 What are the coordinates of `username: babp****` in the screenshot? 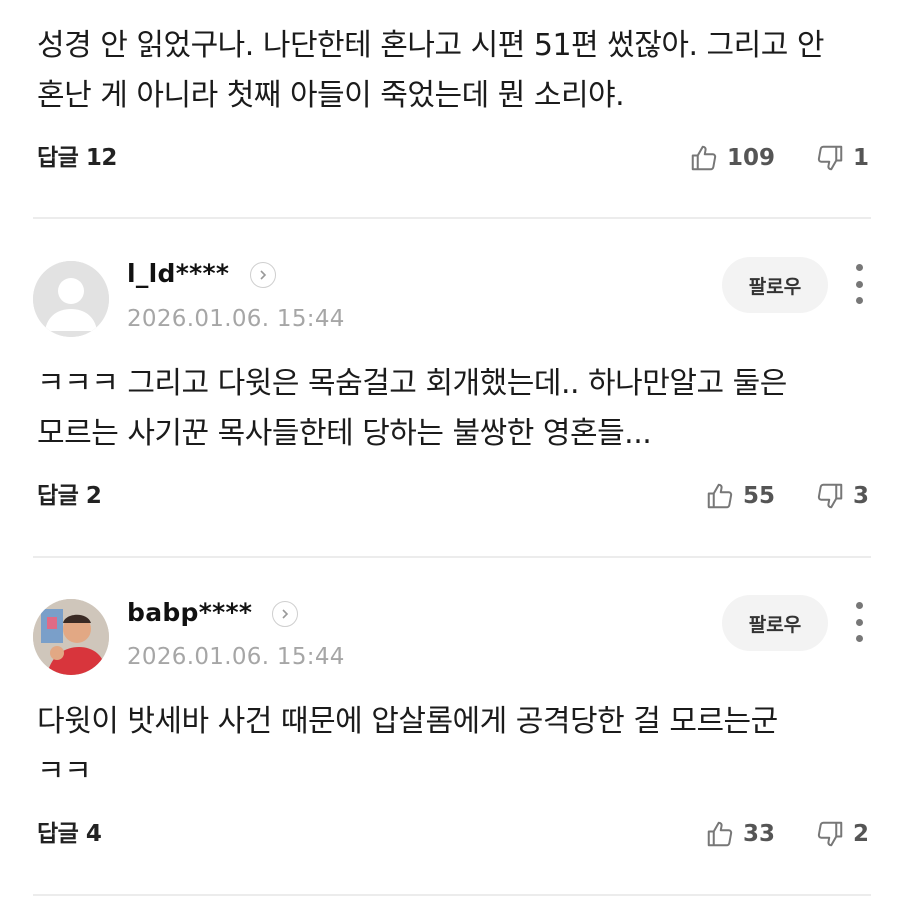 It's located at (189, 612).